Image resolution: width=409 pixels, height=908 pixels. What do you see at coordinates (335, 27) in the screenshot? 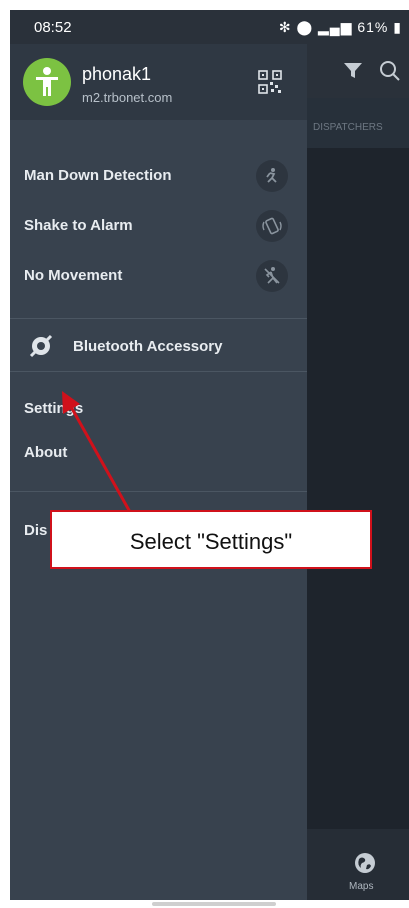
I see `signal-status-icon: ▂▄▆` at bounding box center [335, 27].